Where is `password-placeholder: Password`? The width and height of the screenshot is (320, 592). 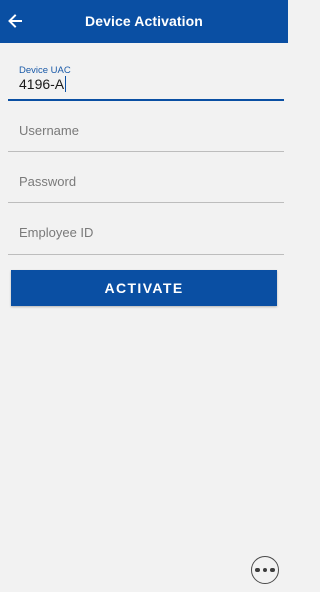
password-placeholder: Password is located at coordinates (48, 181).